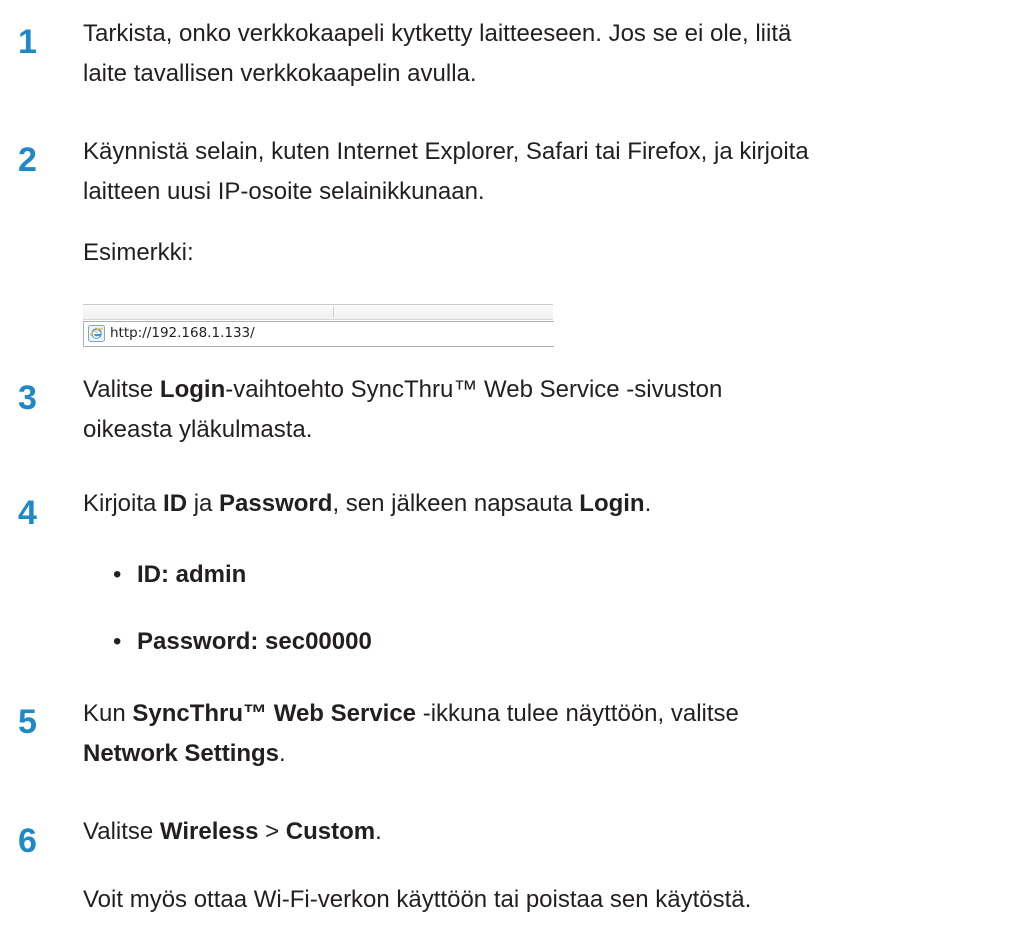  I want to click on step-6-text: Valitse Wireless > Custom., so click(559, 832).